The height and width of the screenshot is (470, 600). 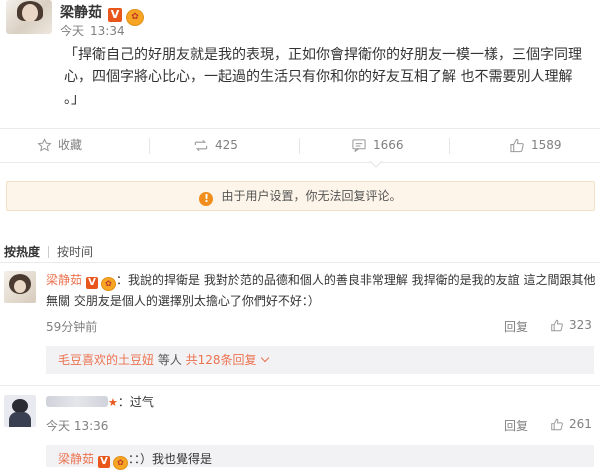 I want to click on sub-reply-box: 梁静茹 V ✿ ：：）我也覺得是, so click(x=320, y=457).